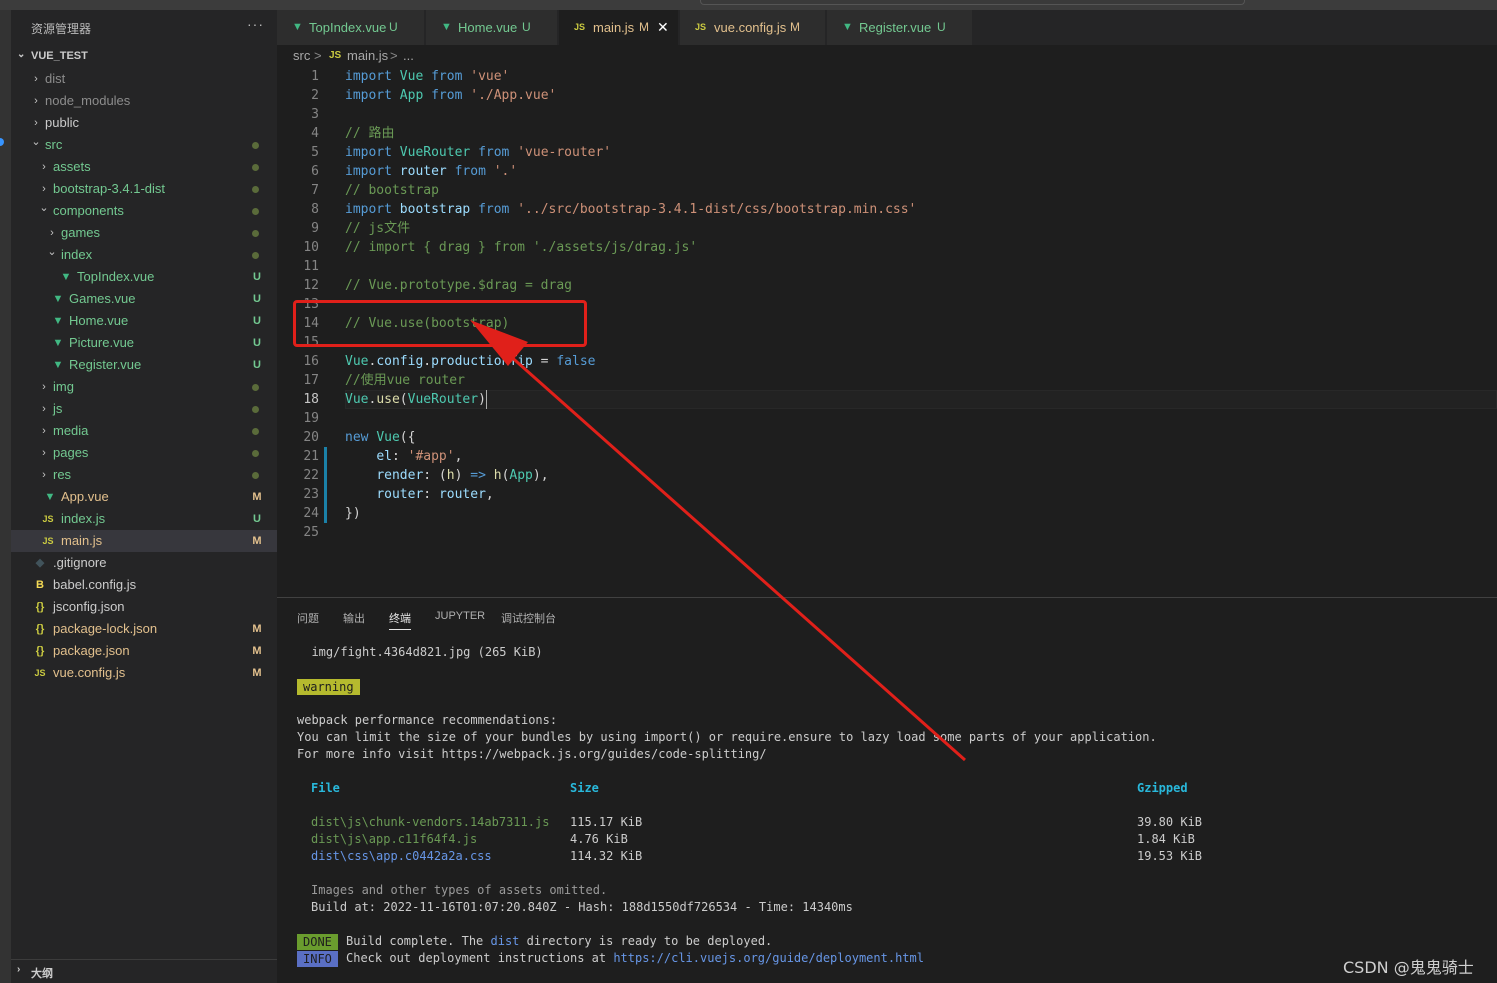  Describe the element at coordinates (144, 541) in the screenshot. I see `file-item: JS main.js M` at that location.